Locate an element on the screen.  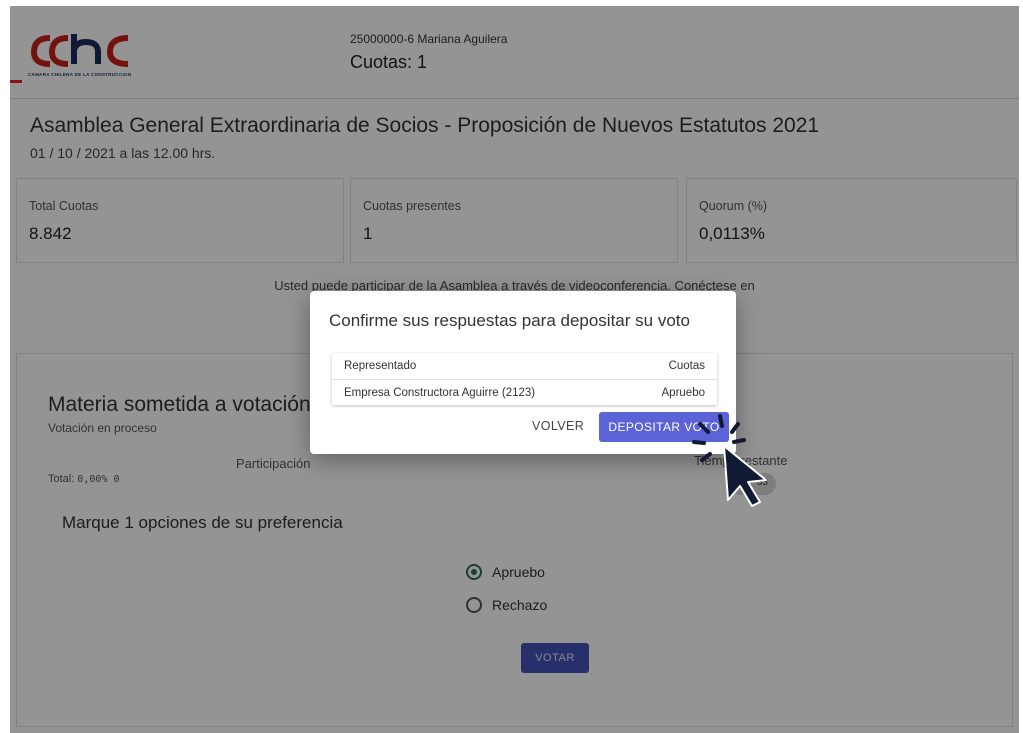
column-header: Cuotas is located at coordinates (686, 366).